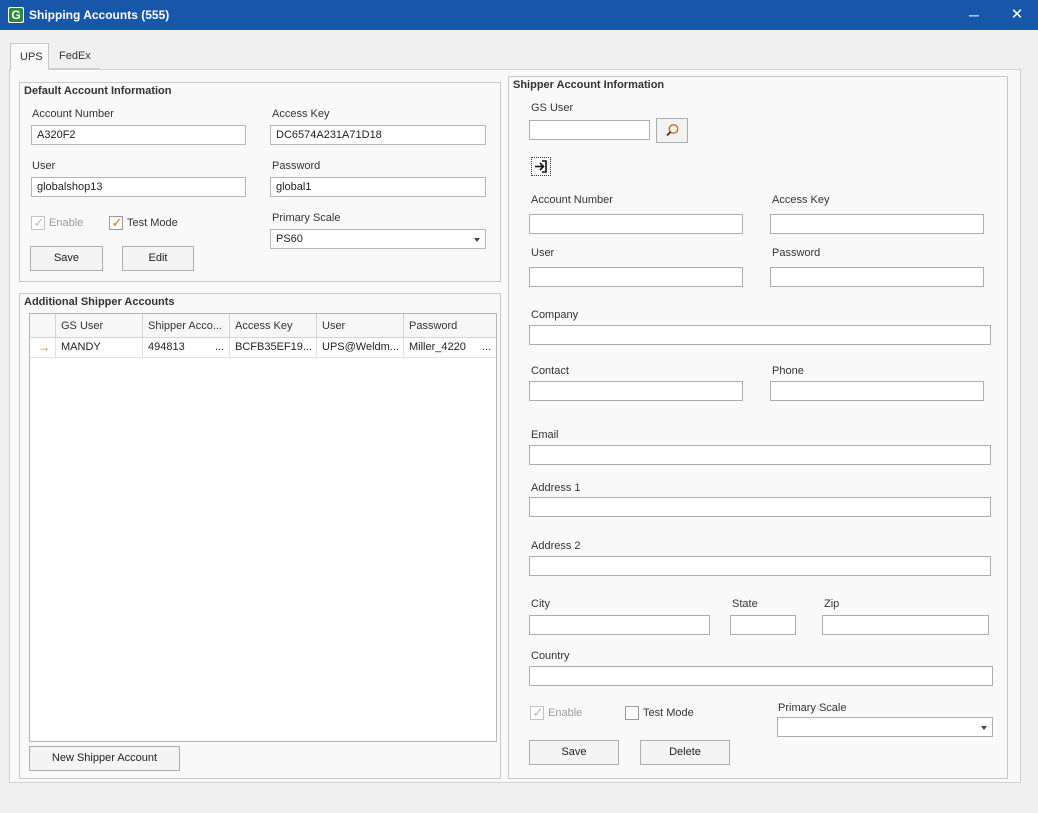  What do you see at coordinates (1016, 15) in the screenshot?
I see `close-button: ✕` at bounding box center [1016, 15].